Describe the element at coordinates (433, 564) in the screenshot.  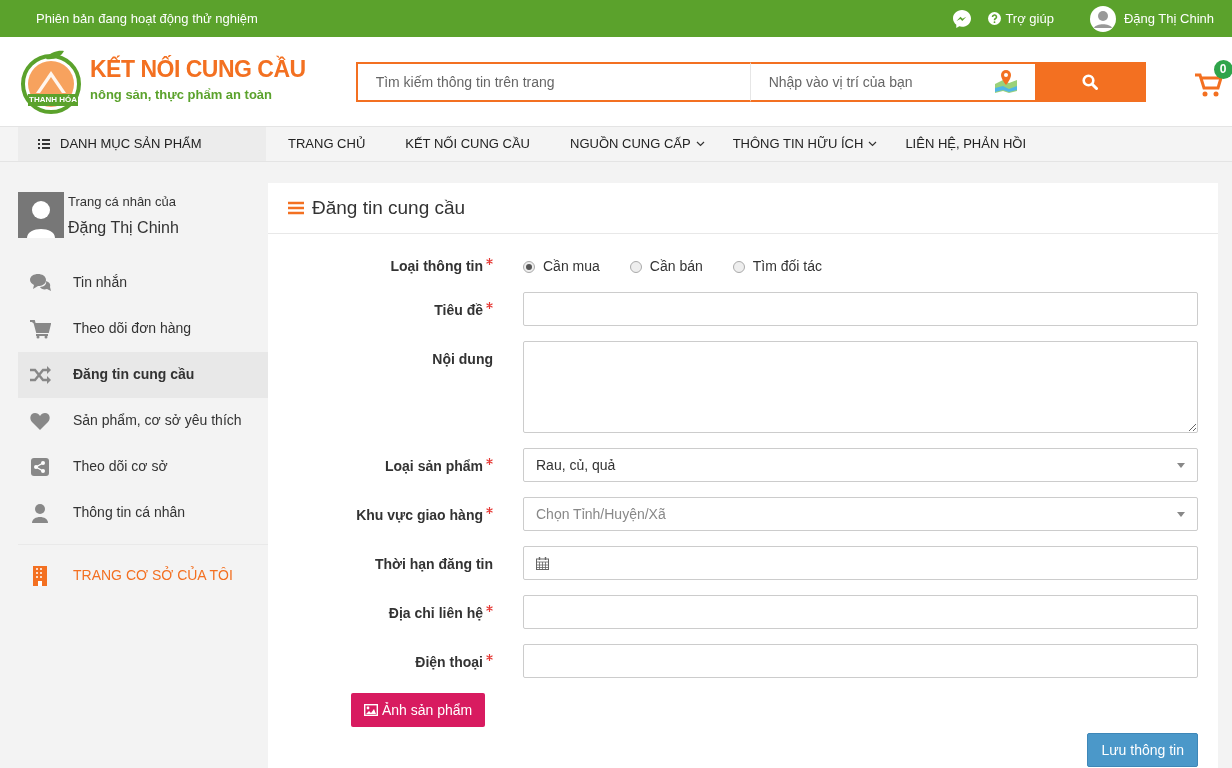
I see `field-label: Thời hạn đăng tin` at that location.